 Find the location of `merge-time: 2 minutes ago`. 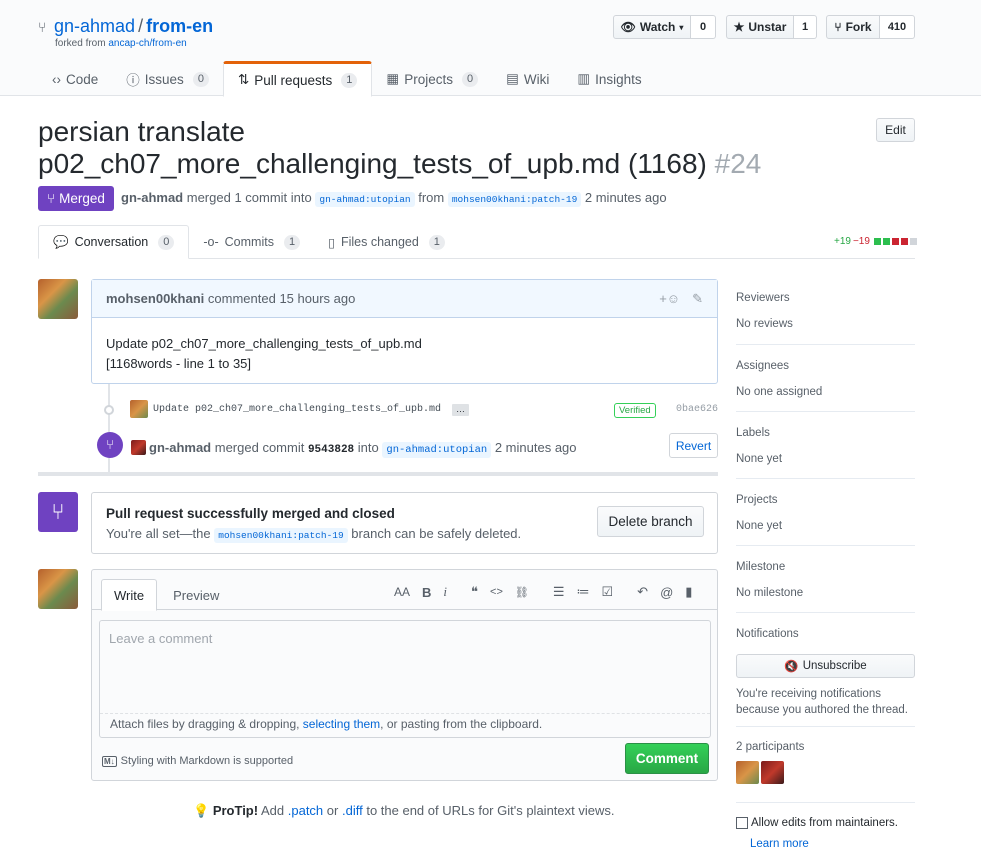

merge-time: 2 minutes ago is located at coordinates (536, 447).